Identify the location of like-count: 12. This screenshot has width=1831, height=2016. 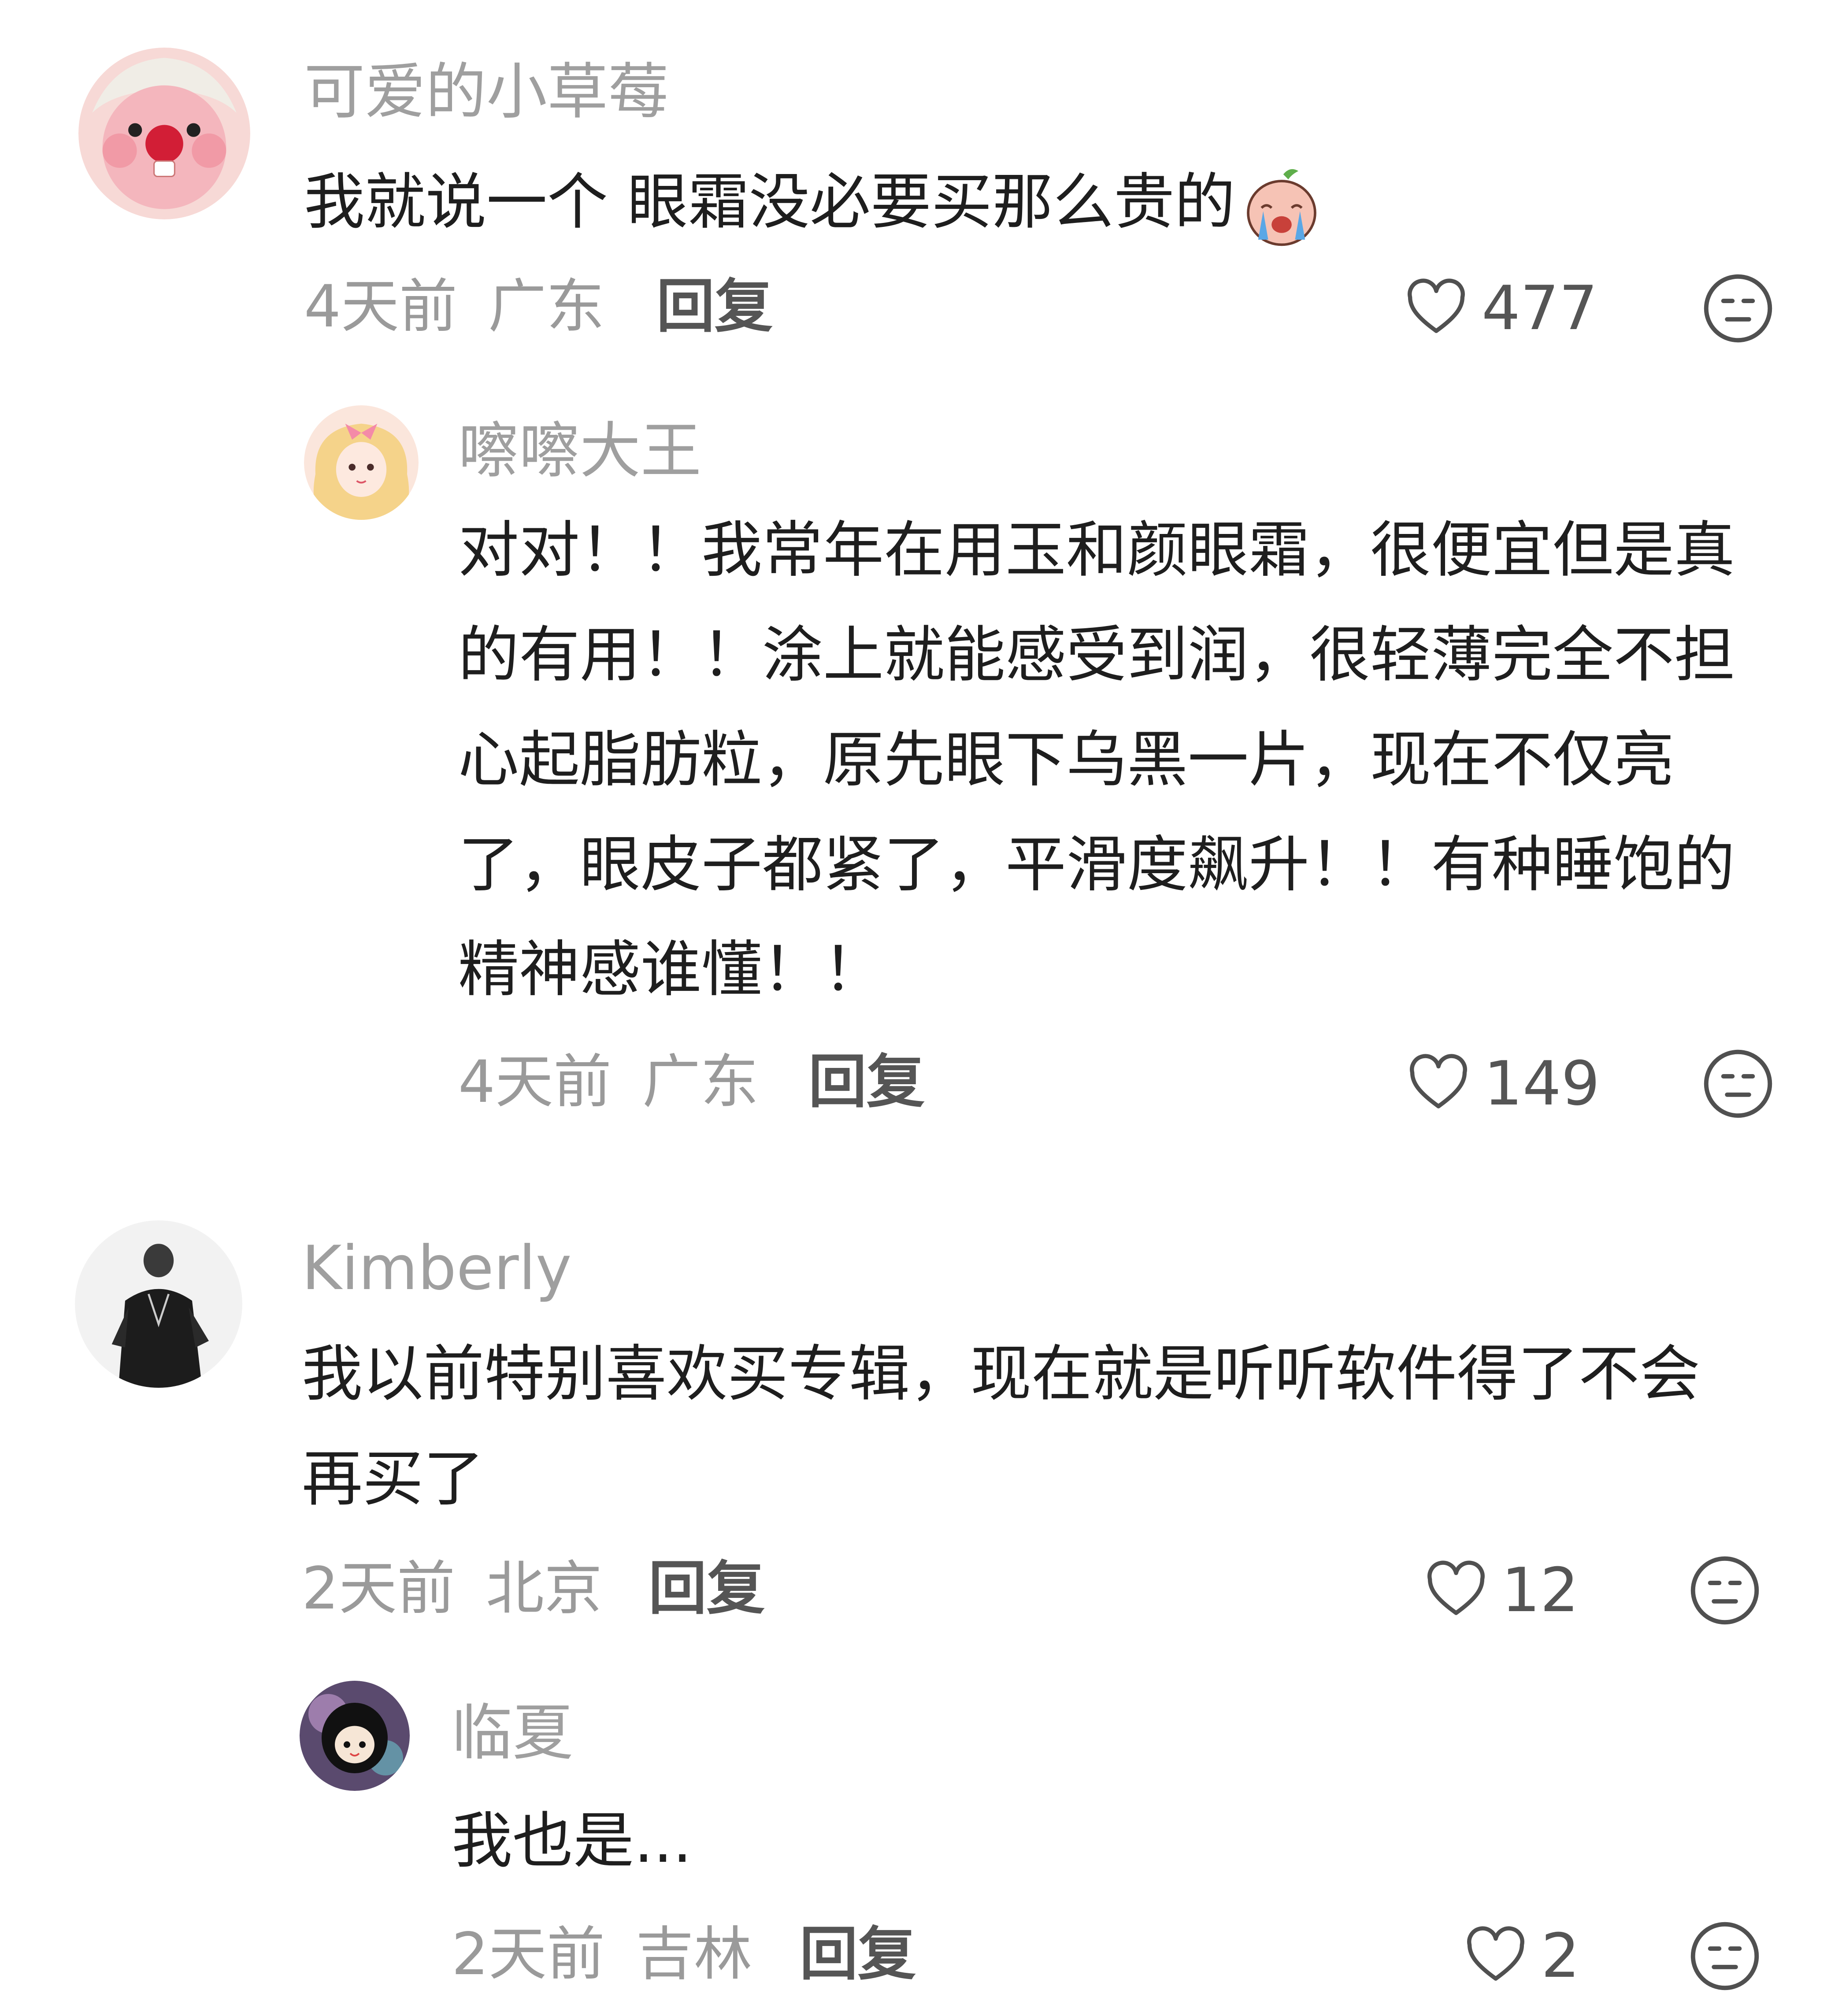
(1540, 1590).